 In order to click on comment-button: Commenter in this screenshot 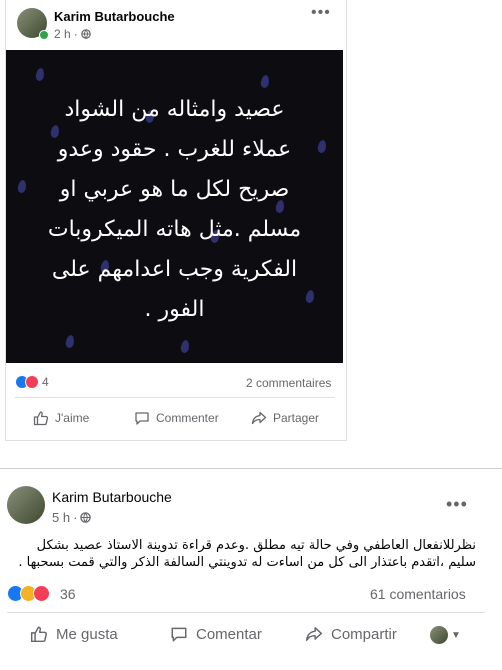, I will do `click(176, 418)`.